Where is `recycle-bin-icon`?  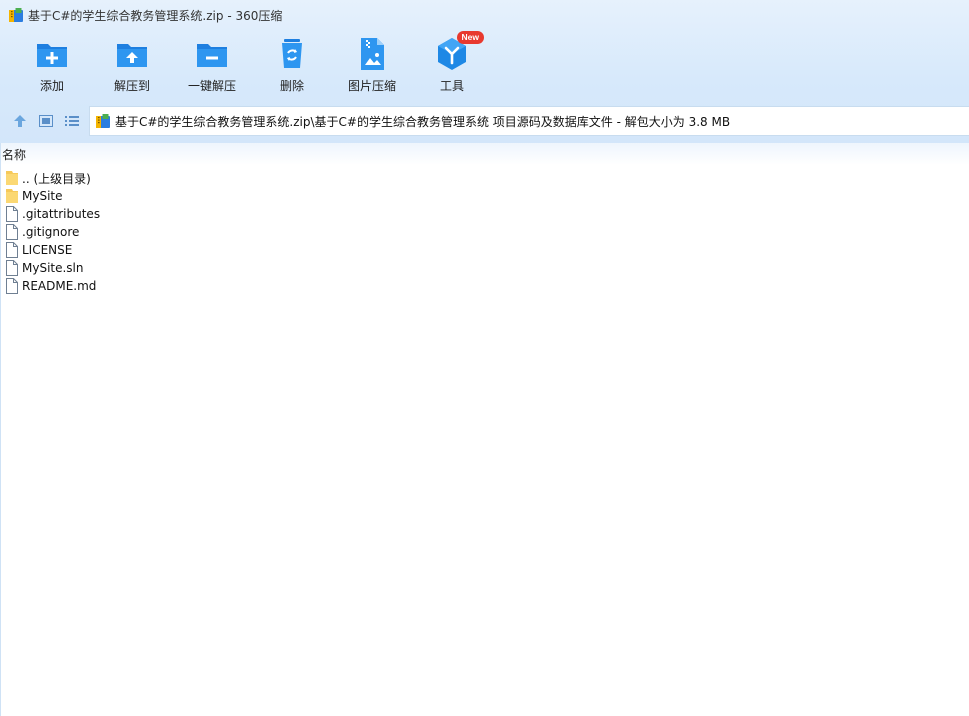
recycle-bin-icon is located at coordinates (292, 53).